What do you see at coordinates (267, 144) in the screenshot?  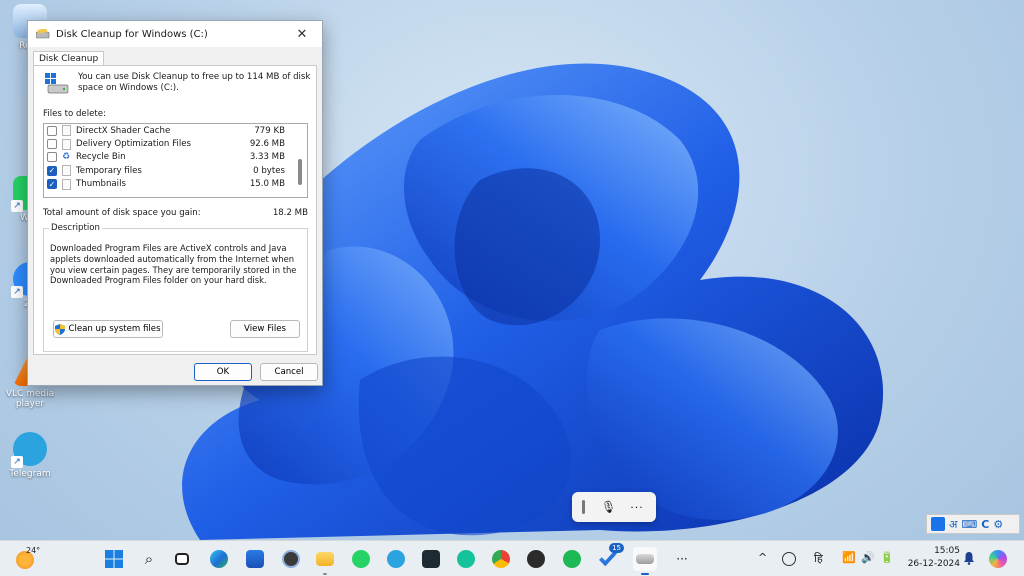 I see `file-size: 92.6 MB` at bounding box center [267, 144].